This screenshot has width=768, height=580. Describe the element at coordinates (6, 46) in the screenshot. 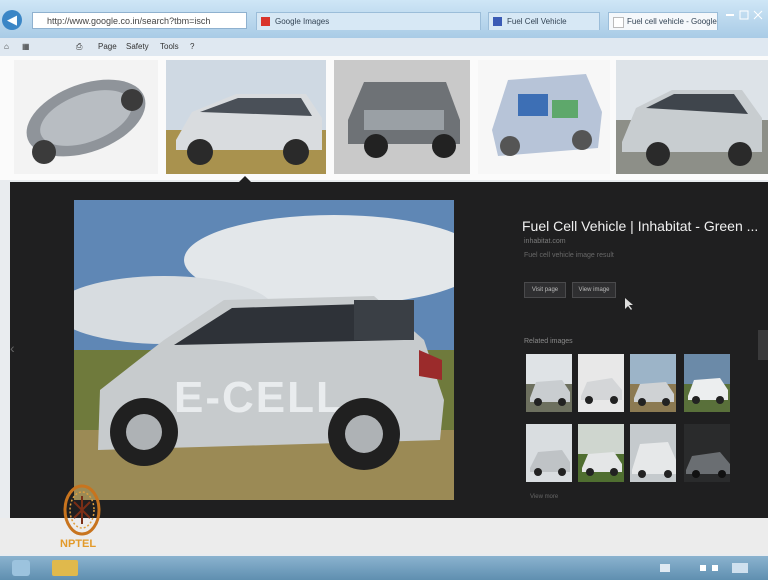

I see `home-icon: ⌂` at that location.